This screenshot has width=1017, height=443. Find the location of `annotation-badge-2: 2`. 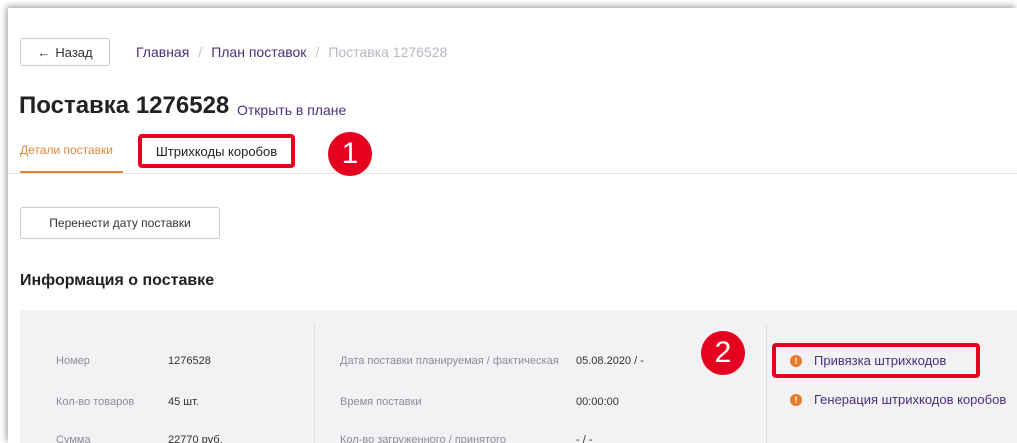

annotation-badge-2: 2 is located at coordinates (723, 353).